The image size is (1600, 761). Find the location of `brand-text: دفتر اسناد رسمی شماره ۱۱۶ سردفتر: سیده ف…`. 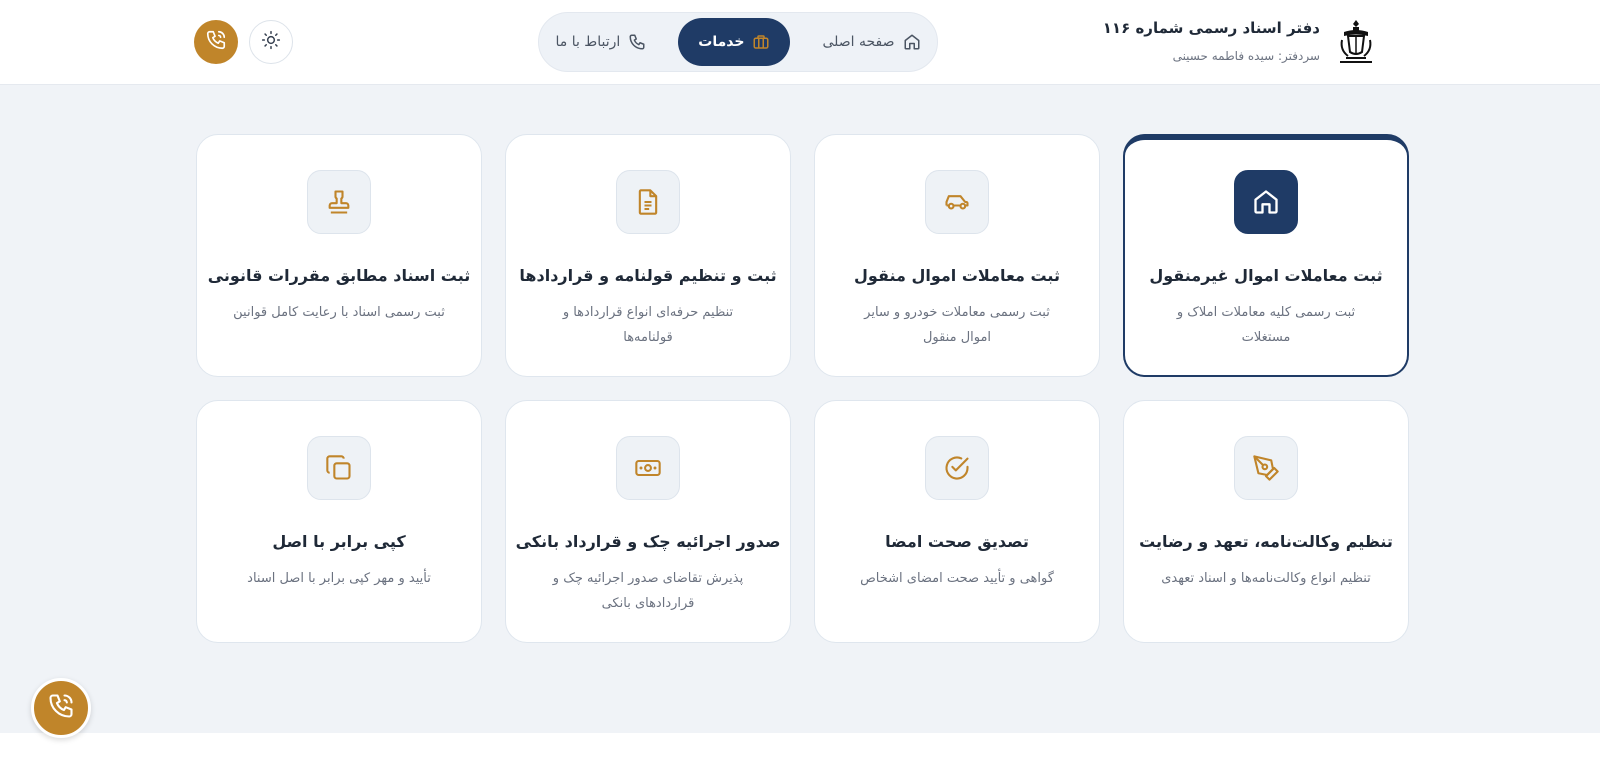

brand-text: دفتر اسناد رسمی شماره ۱۱۶ سردفتر: سیده ف… is located at coordinates (1211, 42).